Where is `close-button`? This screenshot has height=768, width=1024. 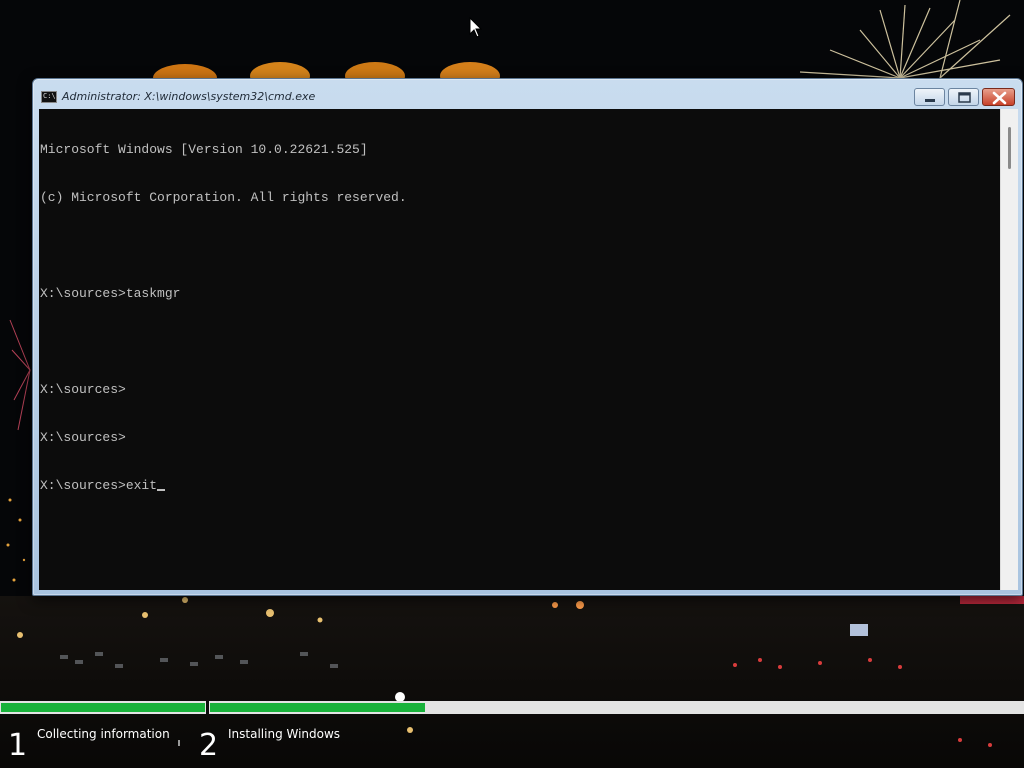 close-button is located at coordinates (998, 97).